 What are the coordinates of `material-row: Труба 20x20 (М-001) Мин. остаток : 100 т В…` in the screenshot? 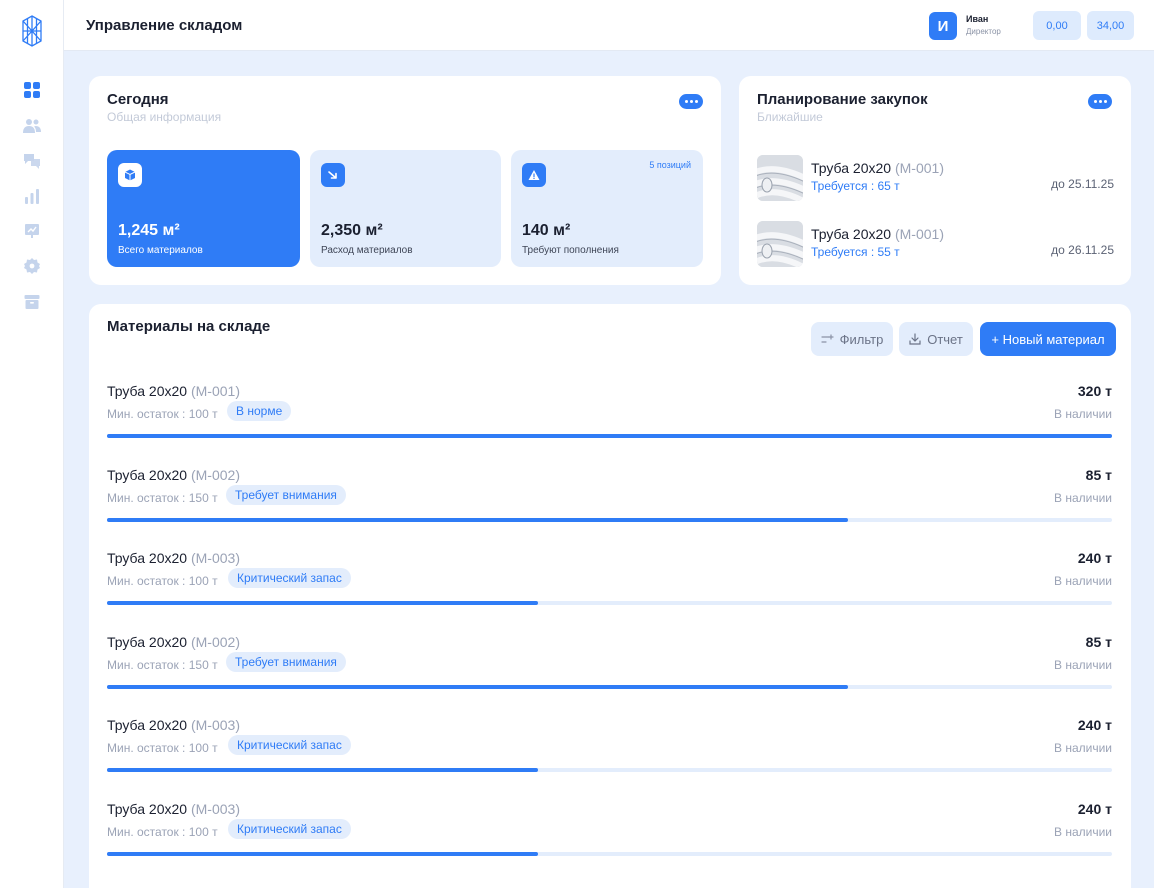 It's located at (609, 418).